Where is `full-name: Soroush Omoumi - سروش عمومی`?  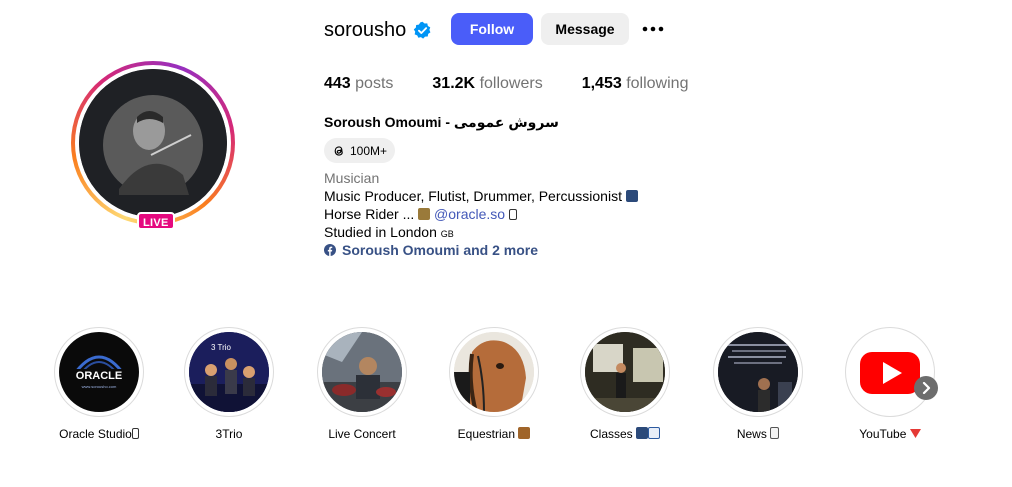 full-name: Soroush Omoumi - سروش عمومی is located at coordinates (441, 122).